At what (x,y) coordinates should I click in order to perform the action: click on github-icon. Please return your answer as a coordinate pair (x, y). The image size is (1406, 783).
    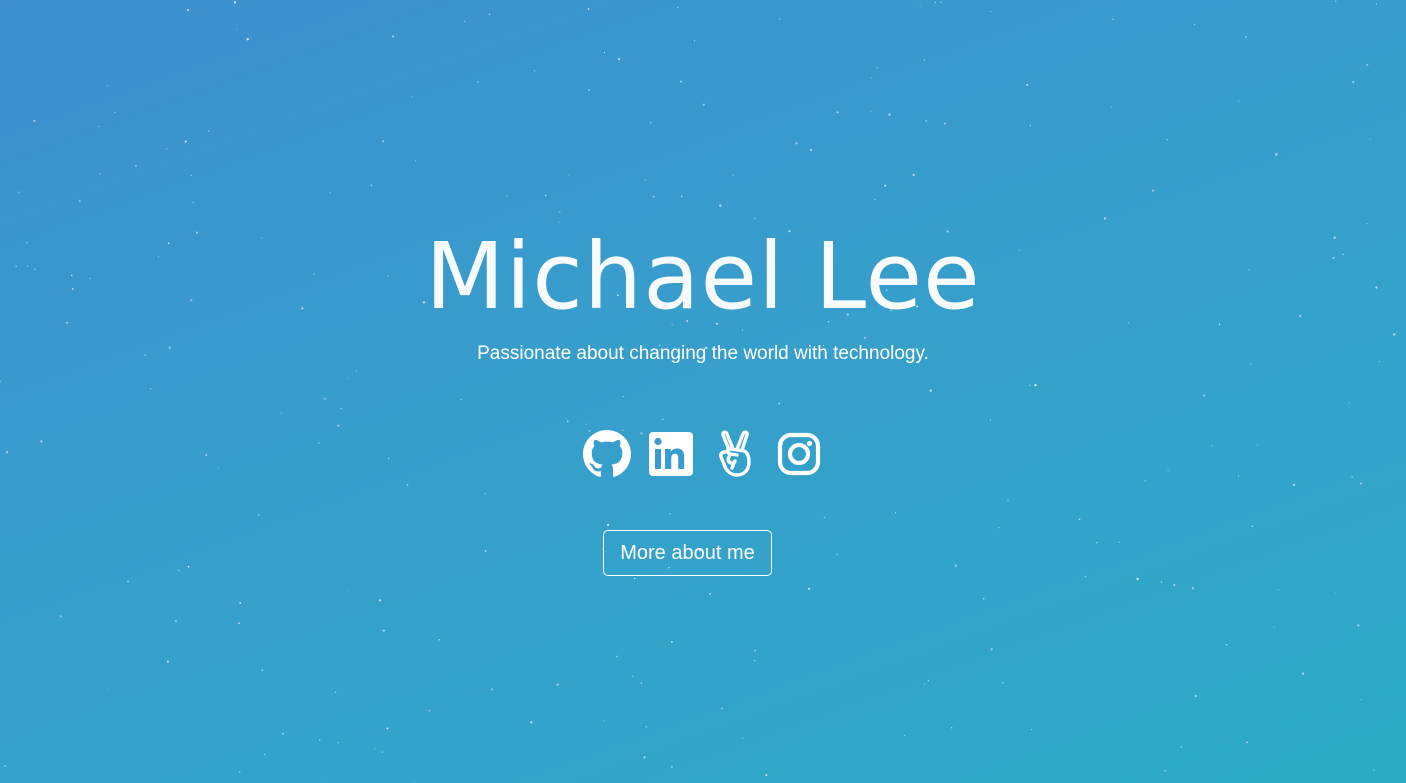
    Looking at the image, I should click on (607, 453).